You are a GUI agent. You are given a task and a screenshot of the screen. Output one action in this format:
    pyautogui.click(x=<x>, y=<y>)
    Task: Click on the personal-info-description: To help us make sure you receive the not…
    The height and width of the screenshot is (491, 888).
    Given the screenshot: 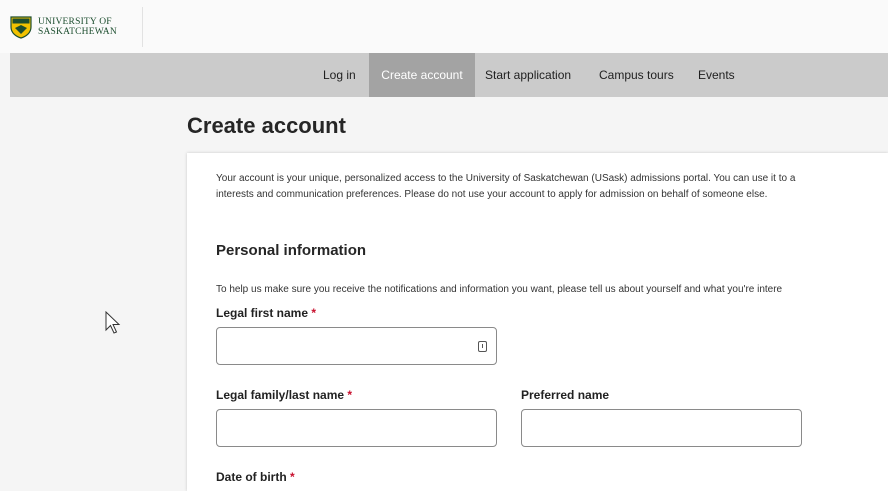 What is the action you would take?
    pyautogui.click(x=499, y=289)
    